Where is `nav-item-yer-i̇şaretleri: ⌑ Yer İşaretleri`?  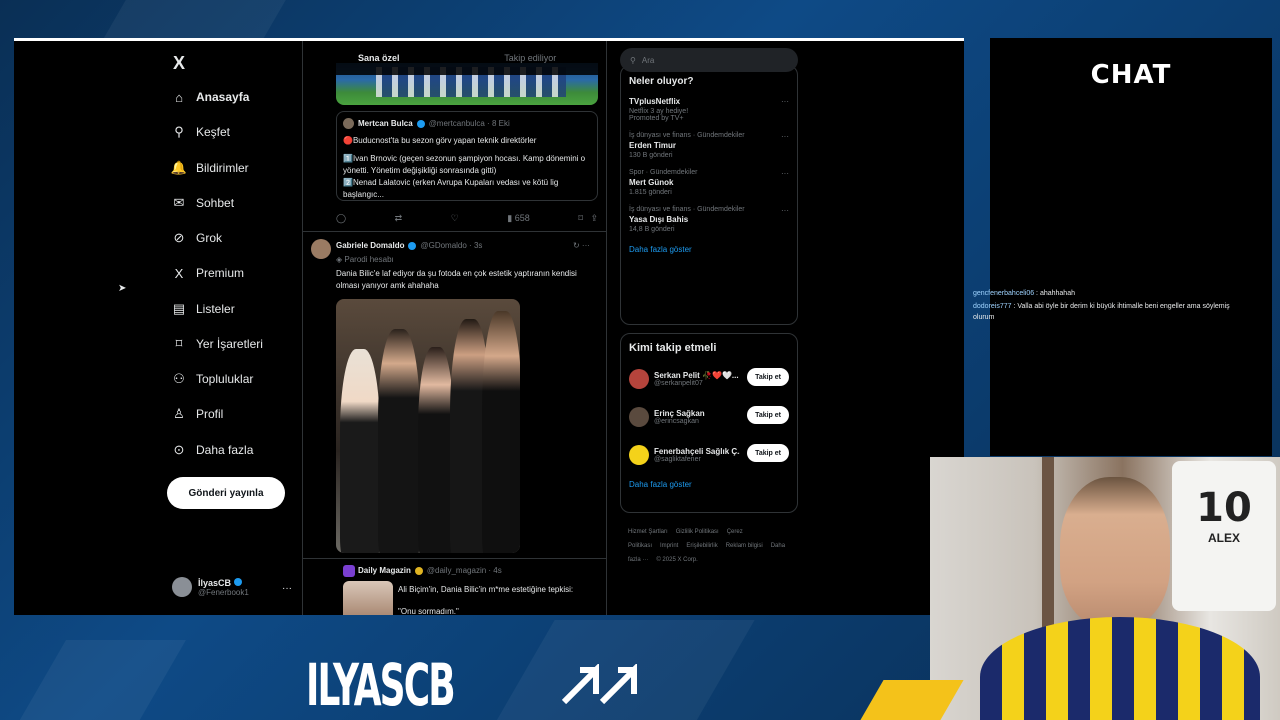
nav-item-yer-i̇şaretleri: ⌑ Yer İşaretleri is located at coordinates (217, 344).